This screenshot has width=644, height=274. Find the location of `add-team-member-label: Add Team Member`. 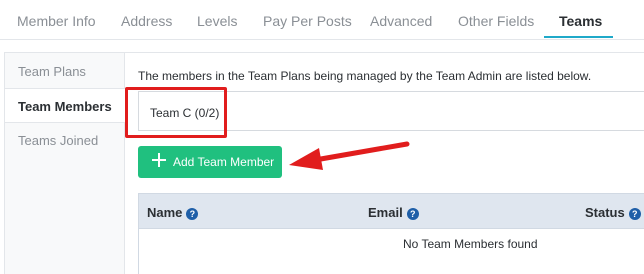

add-team-member-label: Add Team Member is located at coordinates (224, 162).